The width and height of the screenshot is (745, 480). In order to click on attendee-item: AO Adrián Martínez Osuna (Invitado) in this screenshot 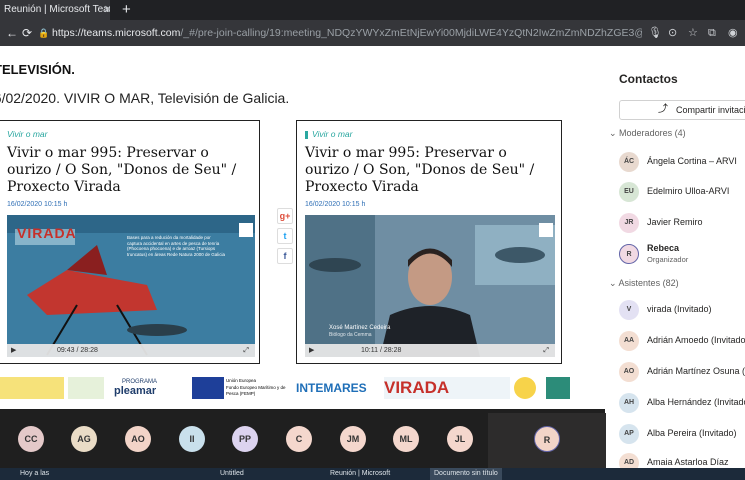, I will do `click(682, 373)`.